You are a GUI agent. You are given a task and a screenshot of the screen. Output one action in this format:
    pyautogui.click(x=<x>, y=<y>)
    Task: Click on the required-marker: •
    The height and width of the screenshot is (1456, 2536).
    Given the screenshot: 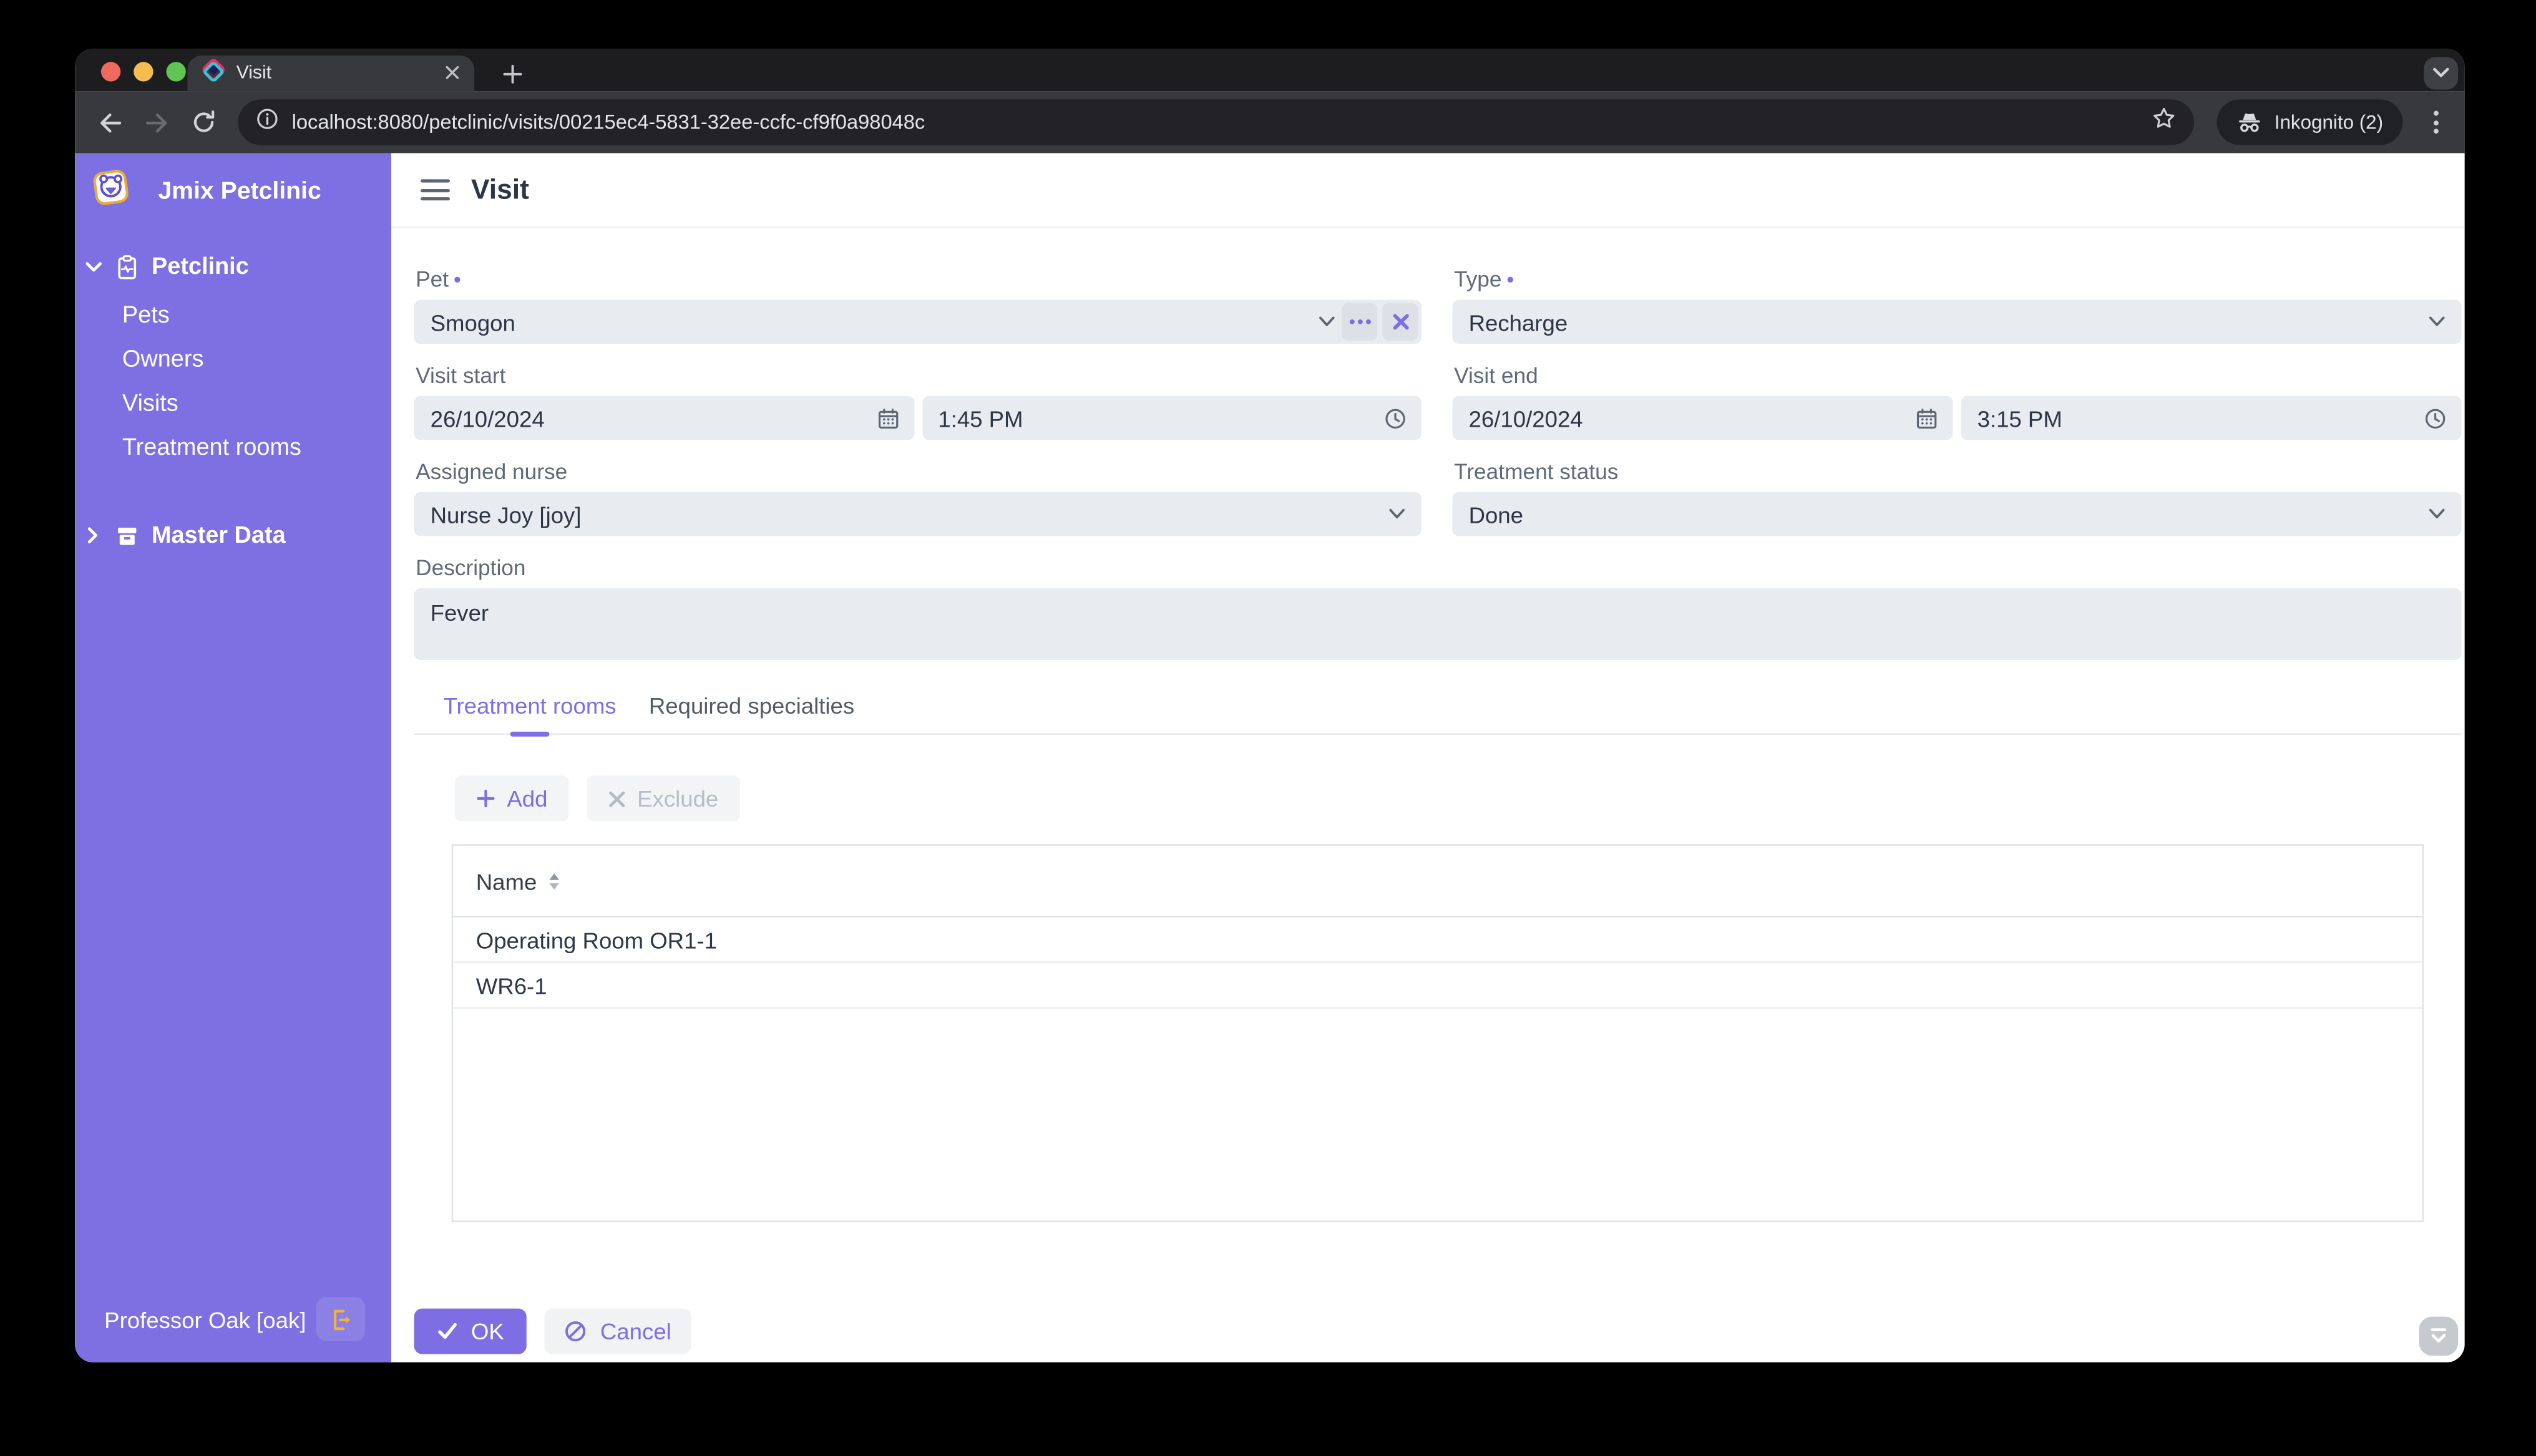 What is the action you would take?
    pyautogui.click(x=457, y=280)
    